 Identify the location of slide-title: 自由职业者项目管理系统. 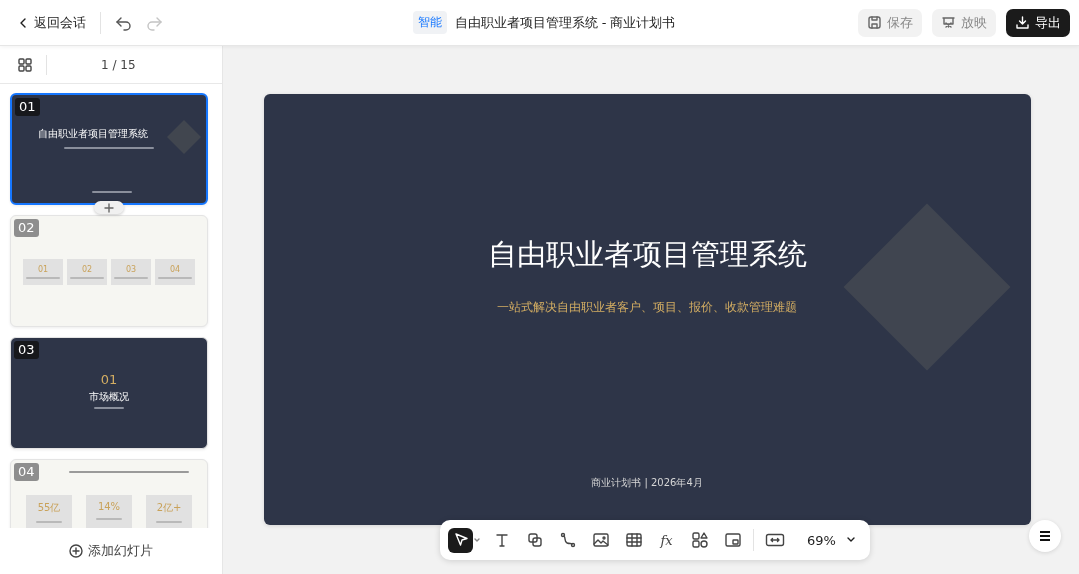
(647, 254).